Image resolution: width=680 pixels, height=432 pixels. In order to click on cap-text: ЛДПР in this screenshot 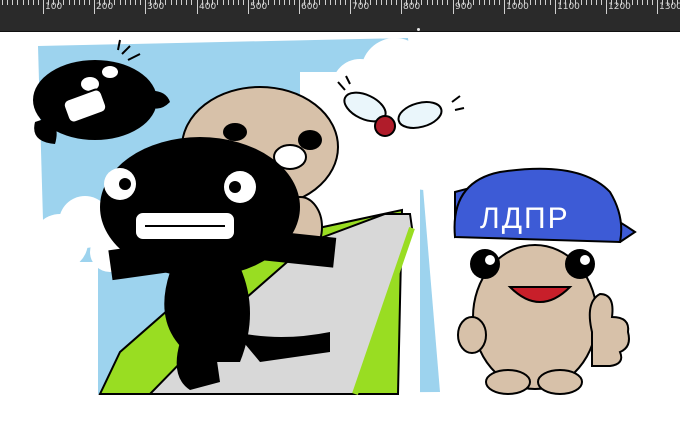, I will do `click(525, 218)`.